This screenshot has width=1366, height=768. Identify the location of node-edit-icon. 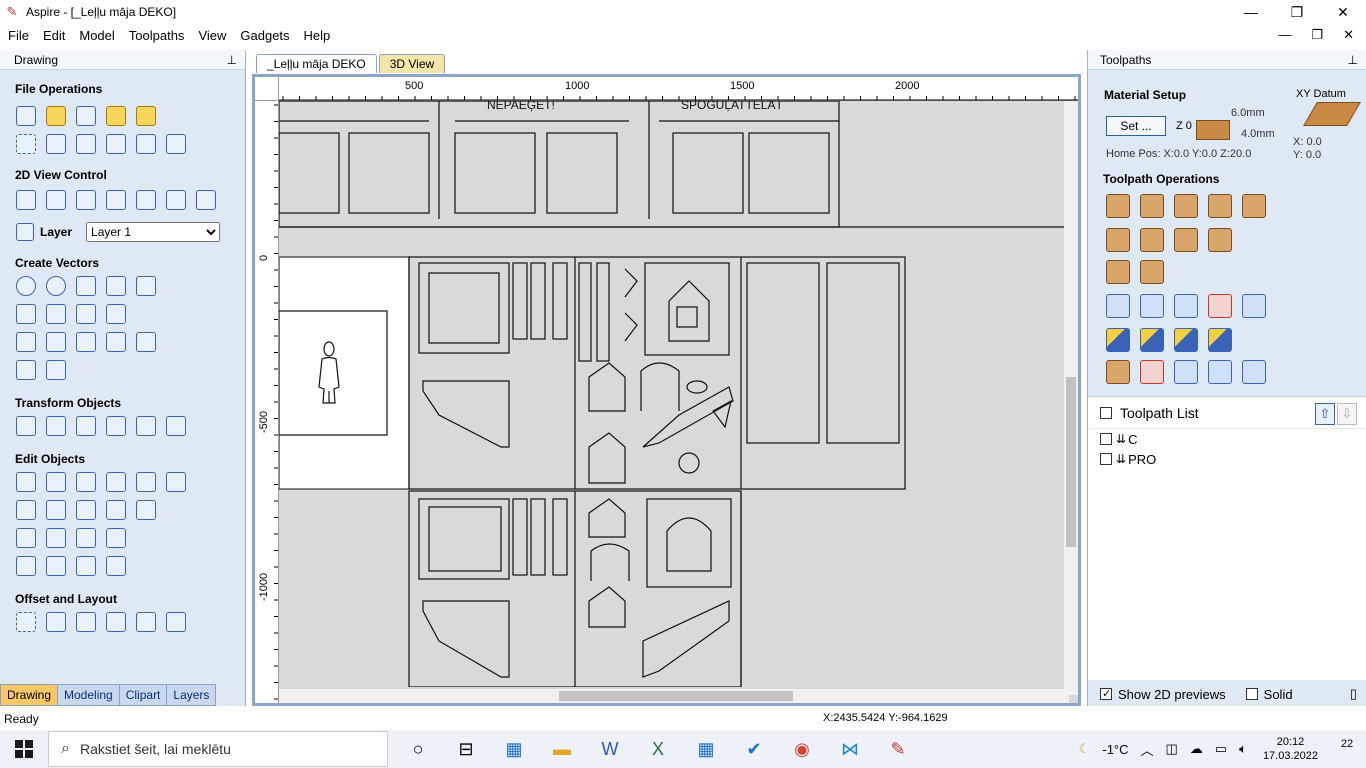
(56, 482).